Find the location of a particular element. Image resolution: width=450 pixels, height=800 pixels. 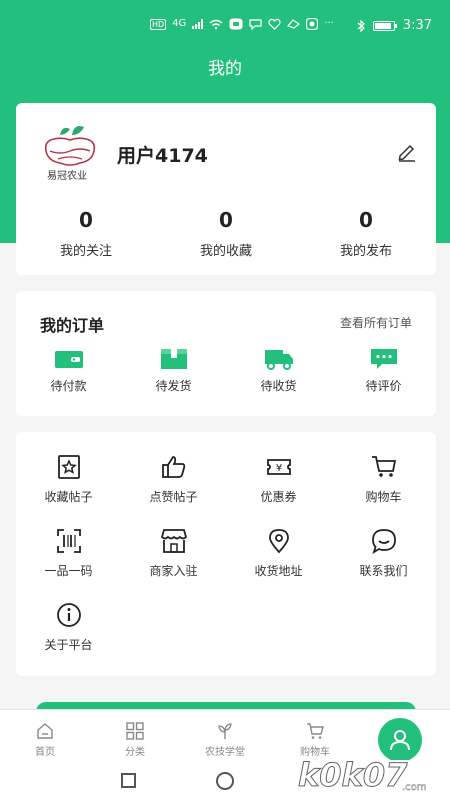

order-label: 待发货 is located at coordinates (173, 386).